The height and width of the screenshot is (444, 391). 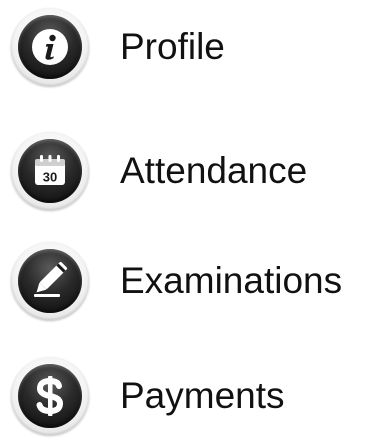 What do you see at coordinates (50, 47) in the screenshot?
I see `info-icon` at bounding box center [50, 47].